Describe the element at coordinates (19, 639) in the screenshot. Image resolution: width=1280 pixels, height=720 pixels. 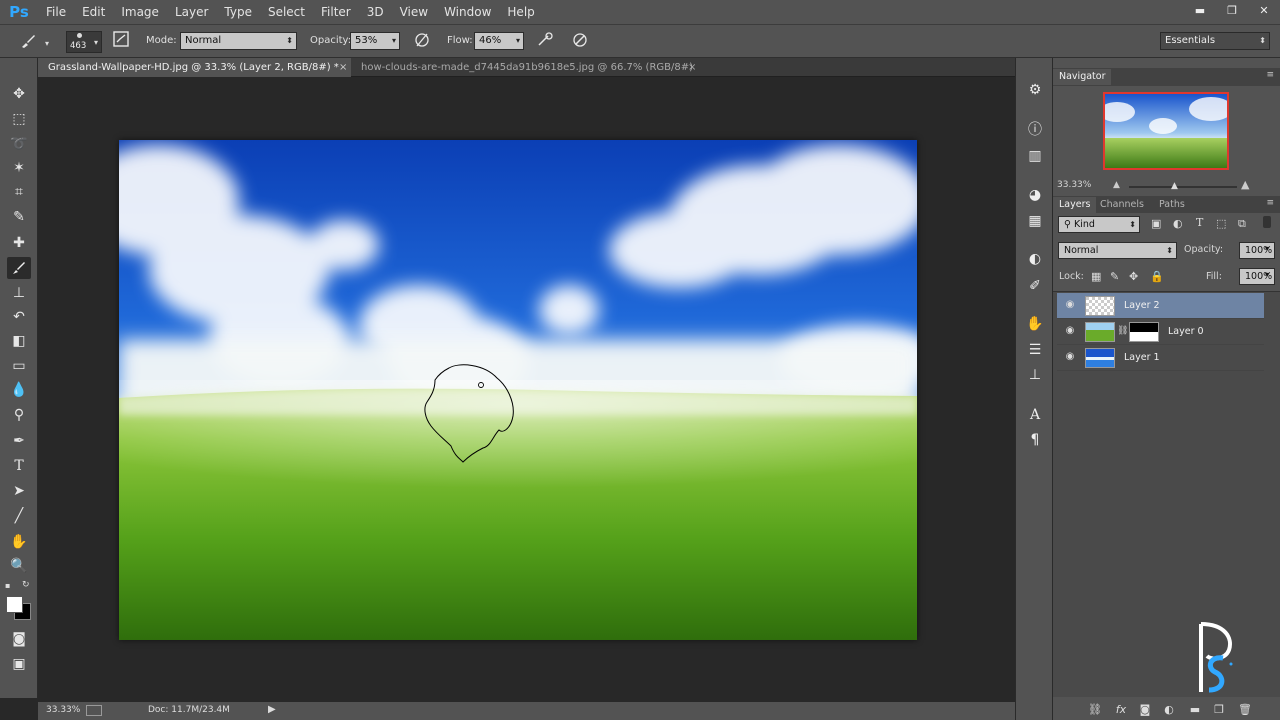
I see `quick-mask-icon: ◙` at that location.